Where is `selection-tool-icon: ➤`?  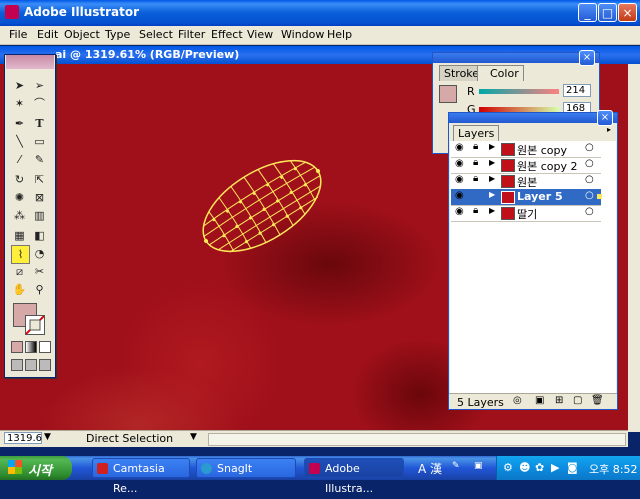
selection-tool-icon: ➤ is located at coordinates (19, 85).